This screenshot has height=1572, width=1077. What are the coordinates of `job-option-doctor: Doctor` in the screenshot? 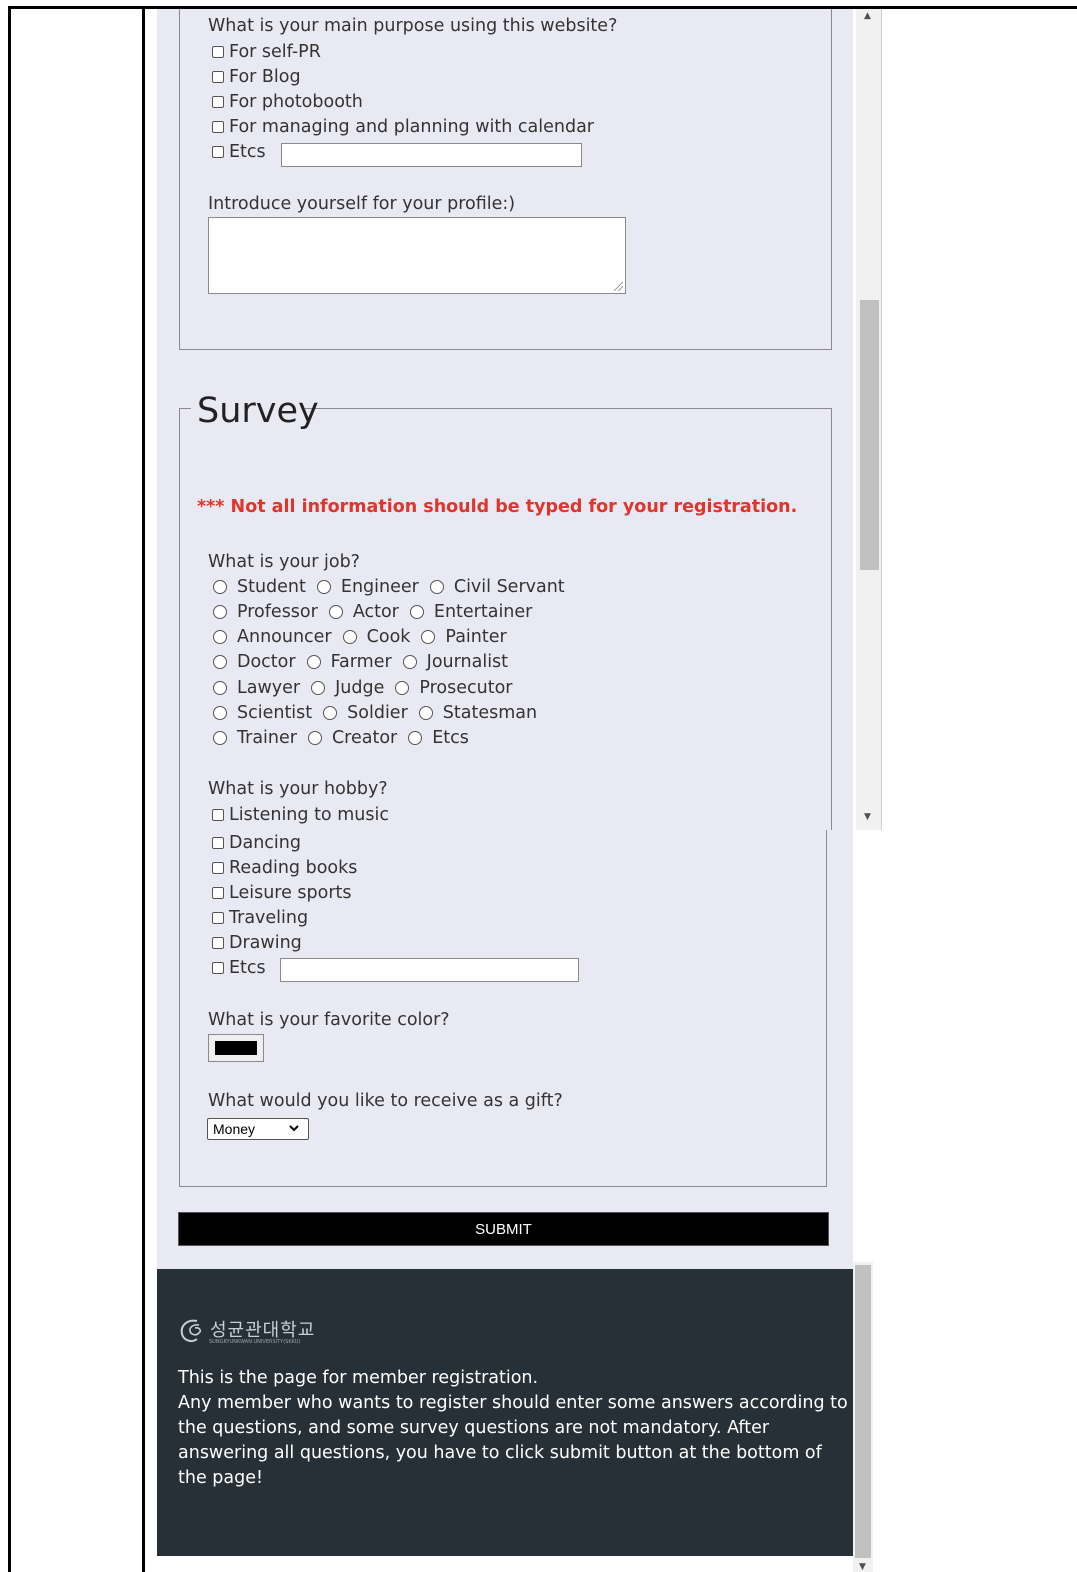 It's located at (254, 662).